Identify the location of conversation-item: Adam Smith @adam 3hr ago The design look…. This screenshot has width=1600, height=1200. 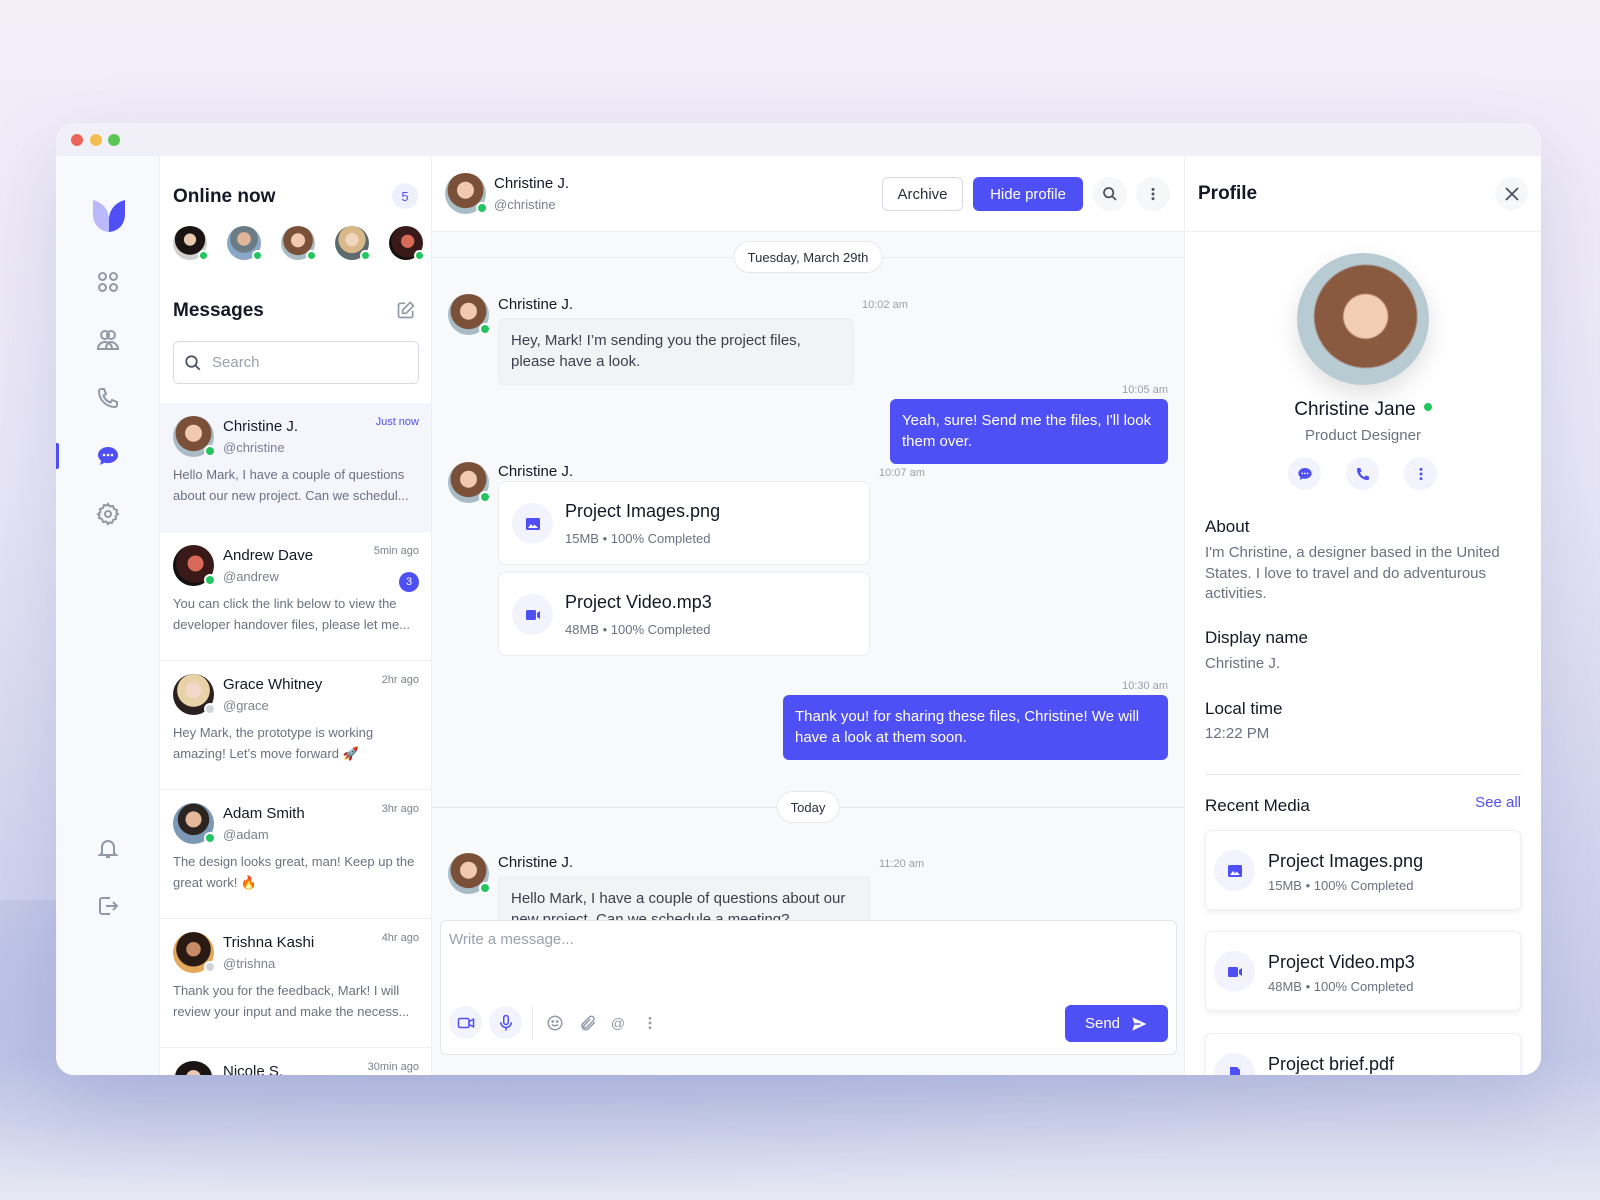
(295, 854).